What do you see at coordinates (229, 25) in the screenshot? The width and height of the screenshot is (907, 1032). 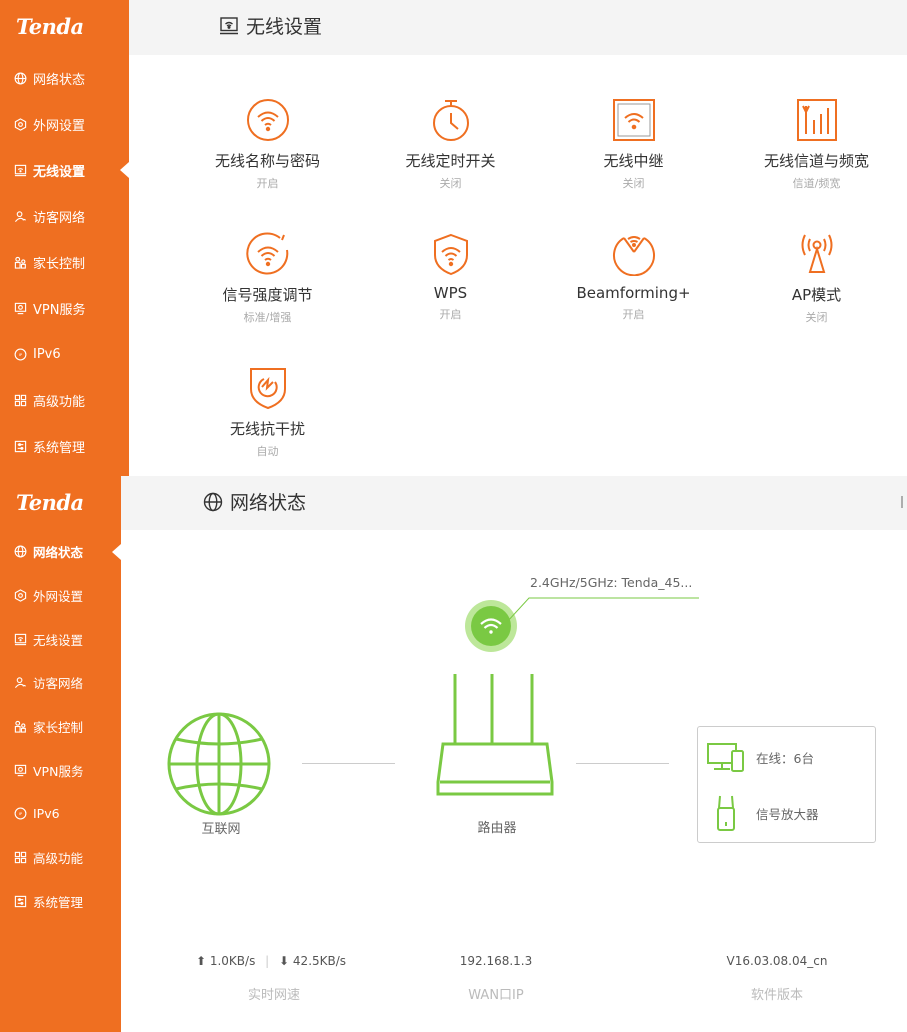 I see `wireless-title-icon` at bounding box center [229, 25].